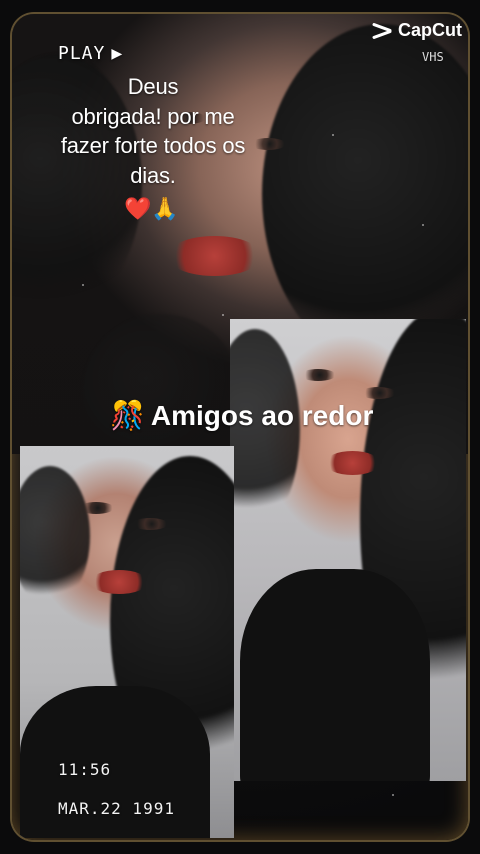 The width and height of the screenshot is (480, 854). Describe the element at coordinates (151, 208) in the screenshot. I see `heart-pray-emoji: ❤️🙏` at that location.